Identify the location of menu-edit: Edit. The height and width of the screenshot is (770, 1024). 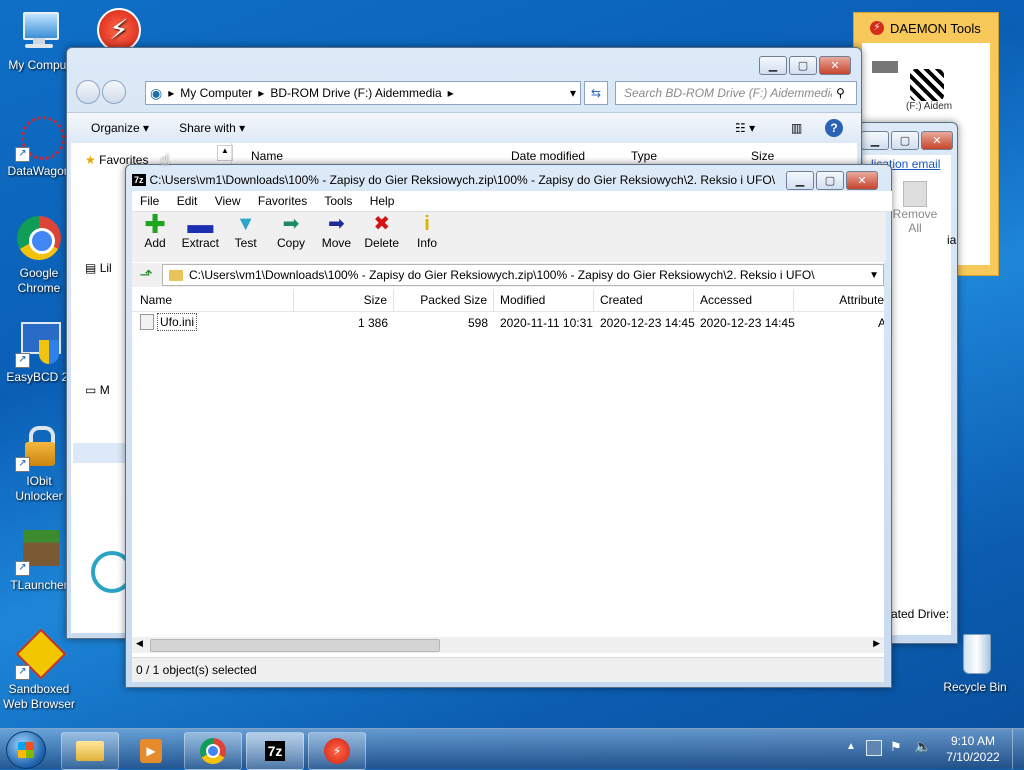
(187, 201).